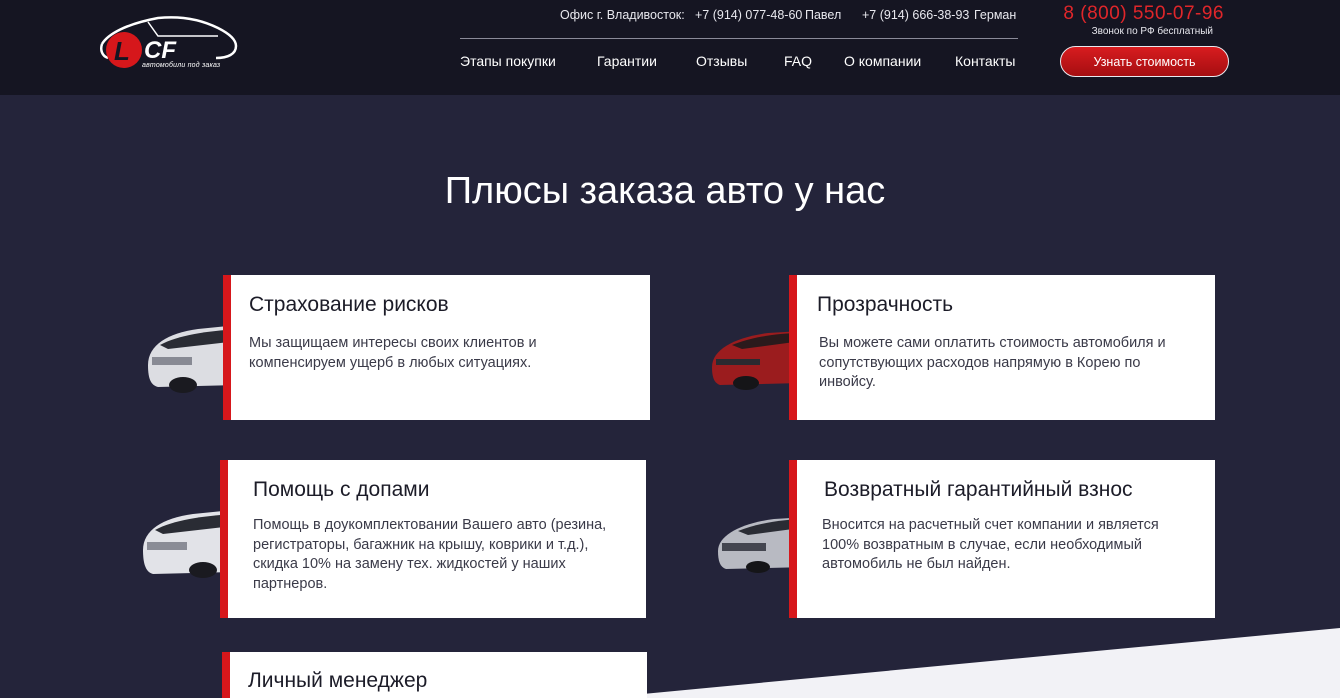 The width and height of the screenshot is (1340, 698). What do you see at coordinates (160, 50) in the screenshot?
I see `svg-text: CF` at bounding box center [160, 50].